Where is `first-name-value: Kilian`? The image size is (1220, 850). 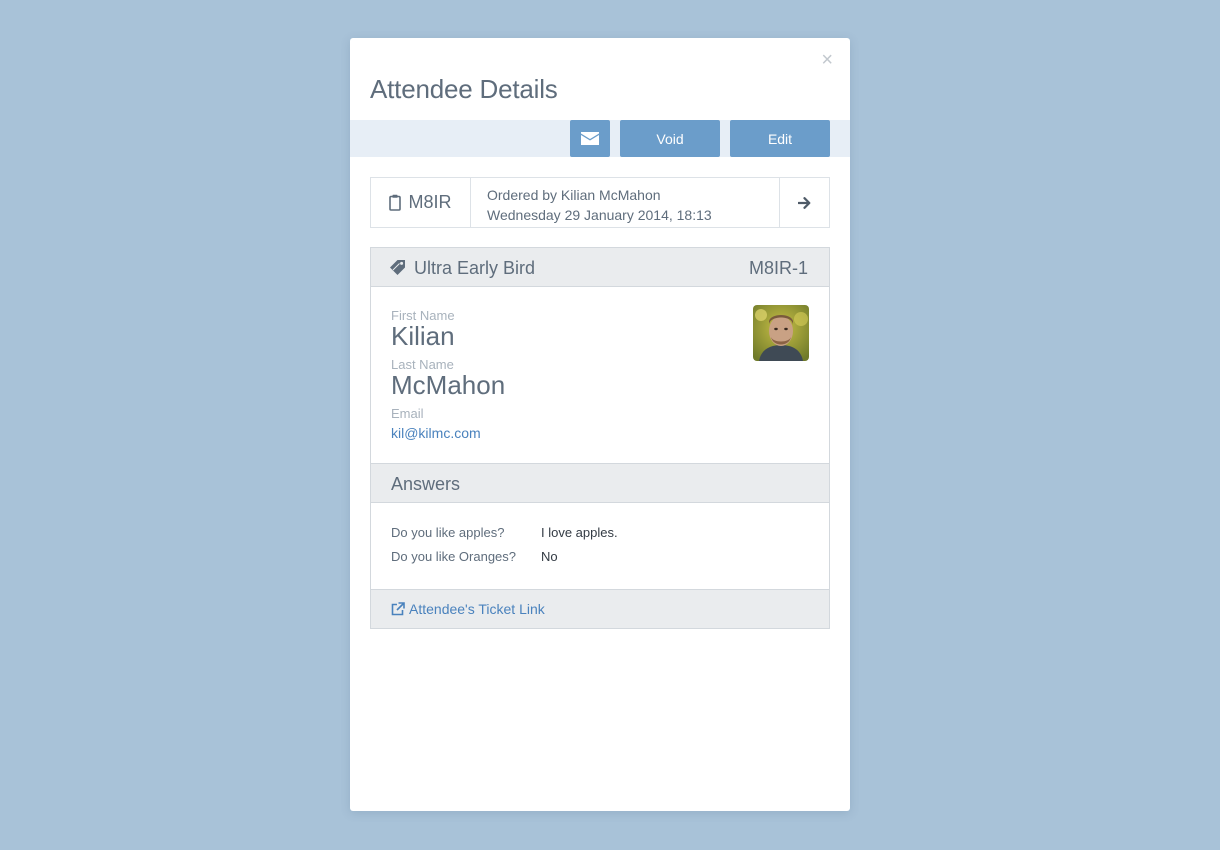
first-name-value: Kilian is located at coordinates (423, 336).